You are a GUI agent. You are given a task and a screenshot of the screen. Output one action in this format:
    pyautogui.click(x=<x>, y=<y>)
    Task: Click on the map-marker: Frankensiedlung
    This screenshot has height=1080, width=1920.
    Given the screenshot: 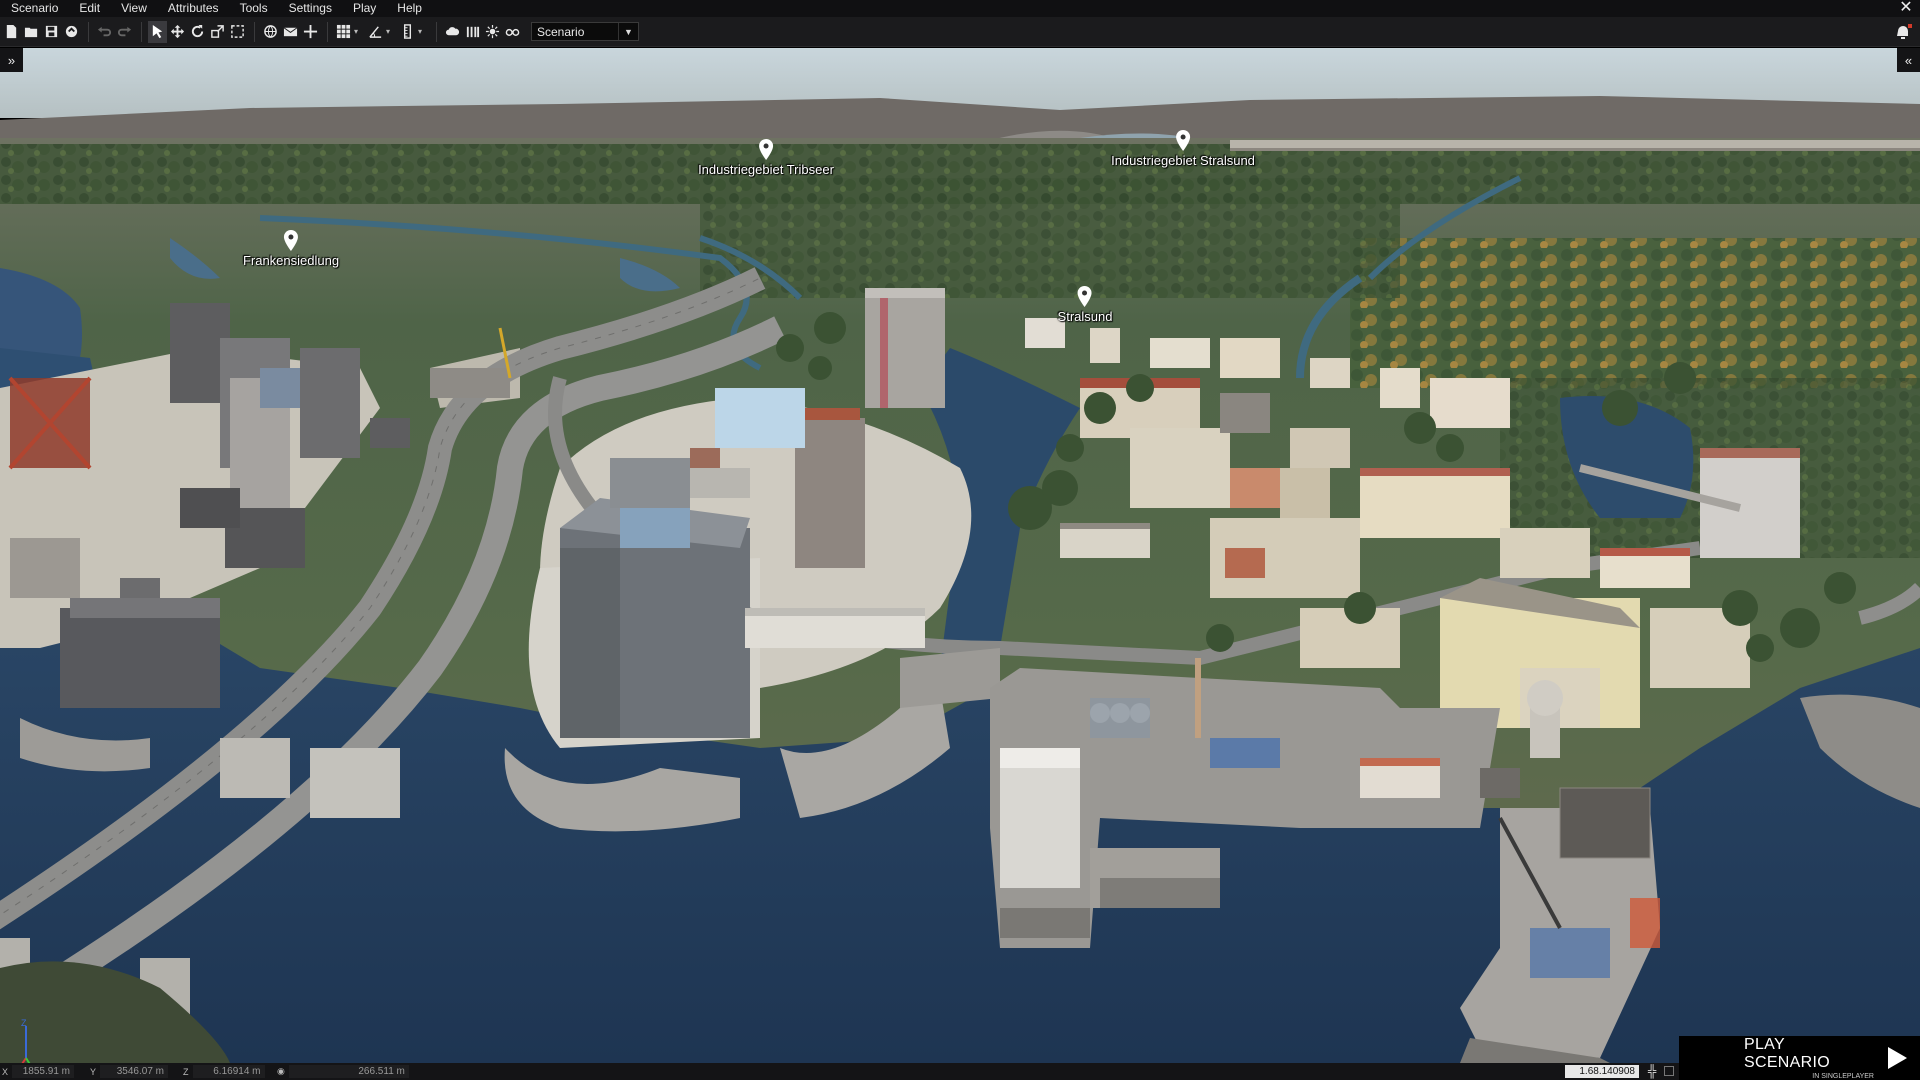 What is the action you would take?
    pyautogui.click(x=291, y=249)
    